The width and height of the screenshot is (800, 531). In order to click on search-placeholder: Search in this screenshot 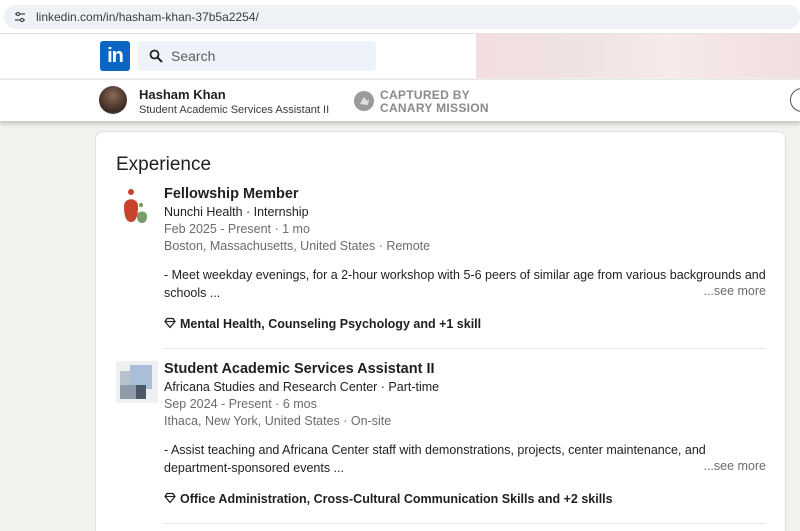, I will do `click(193, 56)`.